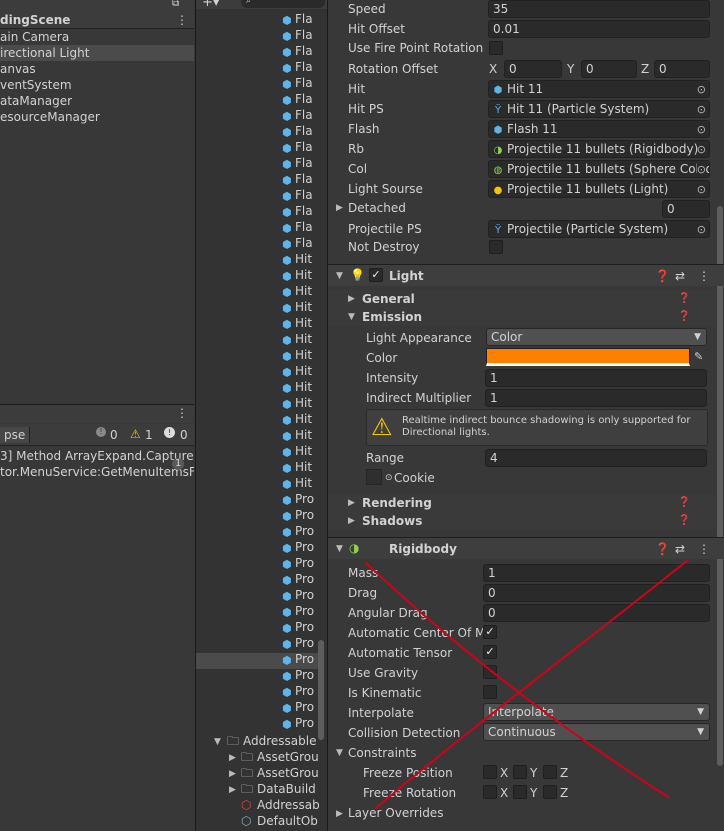 This screenshot has height=831, width=724. Describe the element at coordinates (382, 753) in the screenshot. I see `constraints-label: Constraints` at that location.